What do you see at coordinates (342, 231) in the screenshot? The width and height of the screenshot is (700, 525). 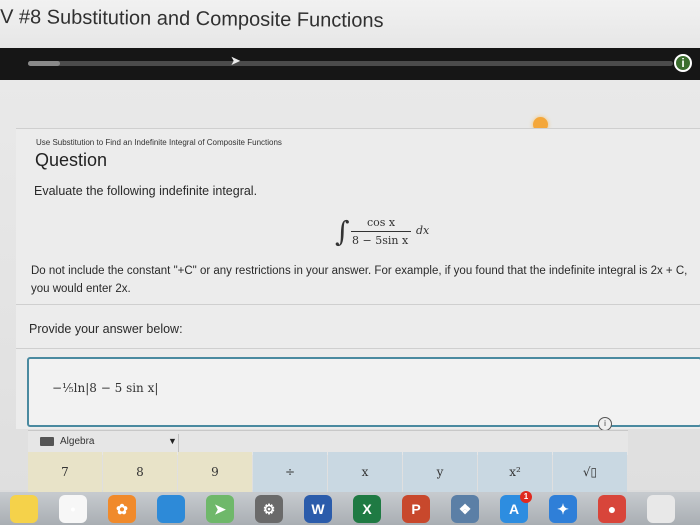 I see `integral-sign: ∫` at bounding box center [342, 231].